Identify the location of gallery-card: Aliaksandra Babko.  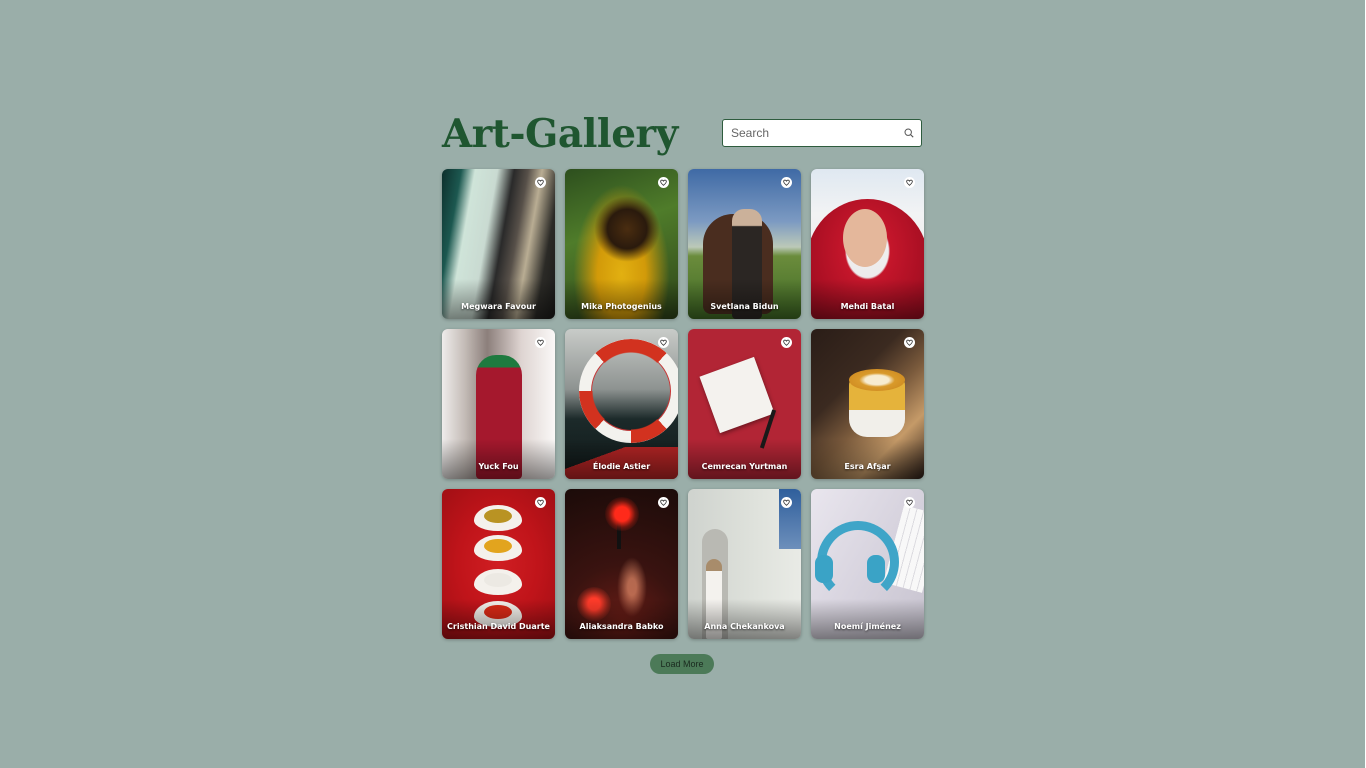
(621, 564).